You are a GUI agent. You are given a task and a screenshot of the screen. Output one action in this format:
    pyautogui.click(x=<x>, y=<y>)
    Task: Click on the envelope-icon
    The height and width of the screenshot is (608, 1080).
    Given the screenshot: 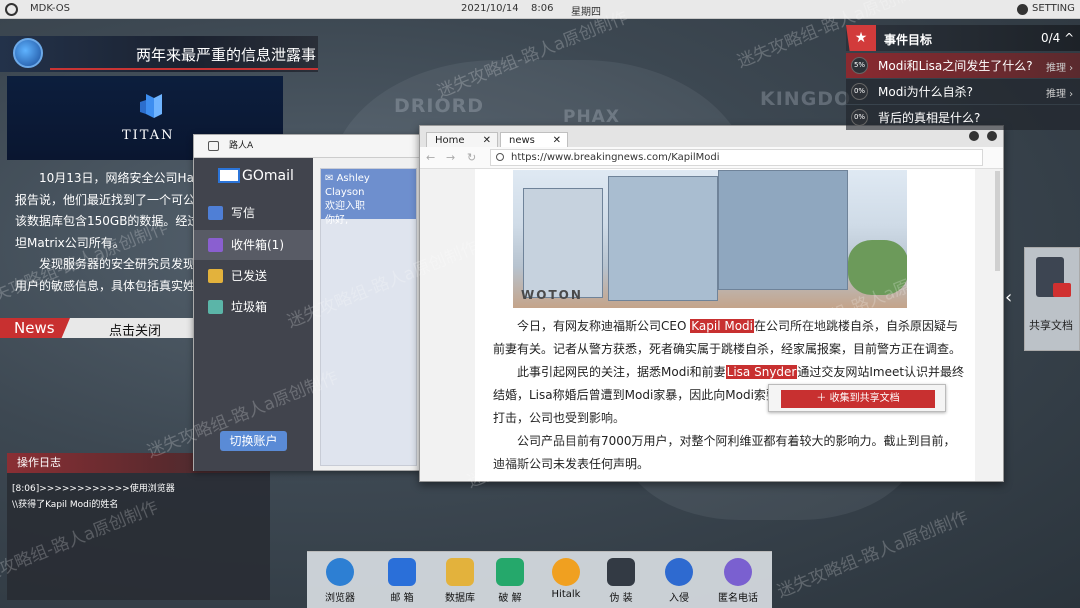 What is the action you would take?
    pyautogui.click(x=229, y=175)
    